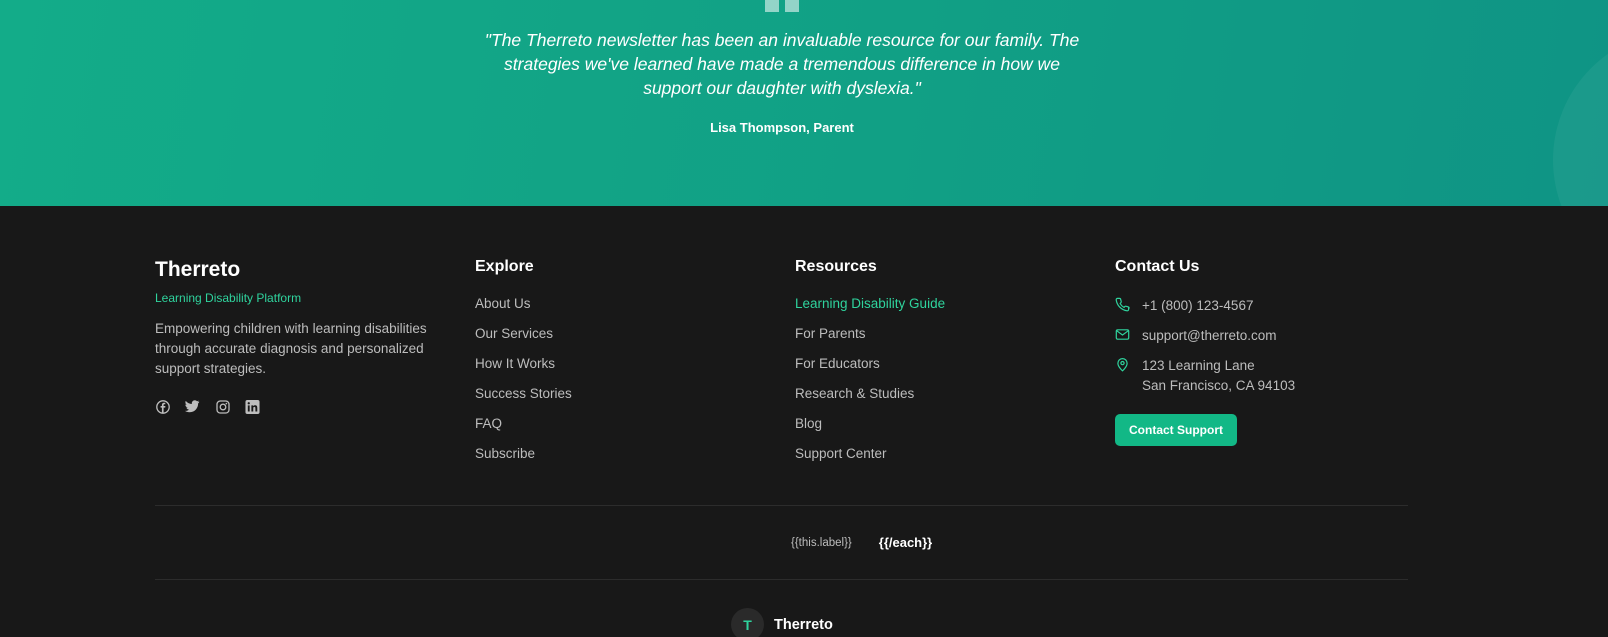 This screenshot has width=1608, height=637. I want to click on footer-link-about-us: About Us, so click(523, 311).